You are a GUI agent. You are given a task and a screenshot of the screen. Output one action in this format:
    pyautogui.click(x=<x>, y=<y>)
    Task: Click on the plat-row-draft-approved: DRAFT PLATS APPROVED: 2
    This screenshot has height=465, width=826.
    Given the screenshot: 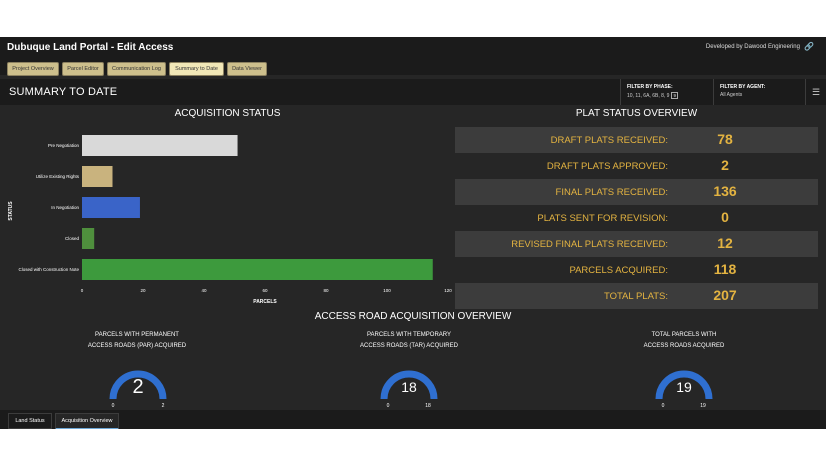 What is the action you would take?
    pyautogui.click(x=636, y=166)
    